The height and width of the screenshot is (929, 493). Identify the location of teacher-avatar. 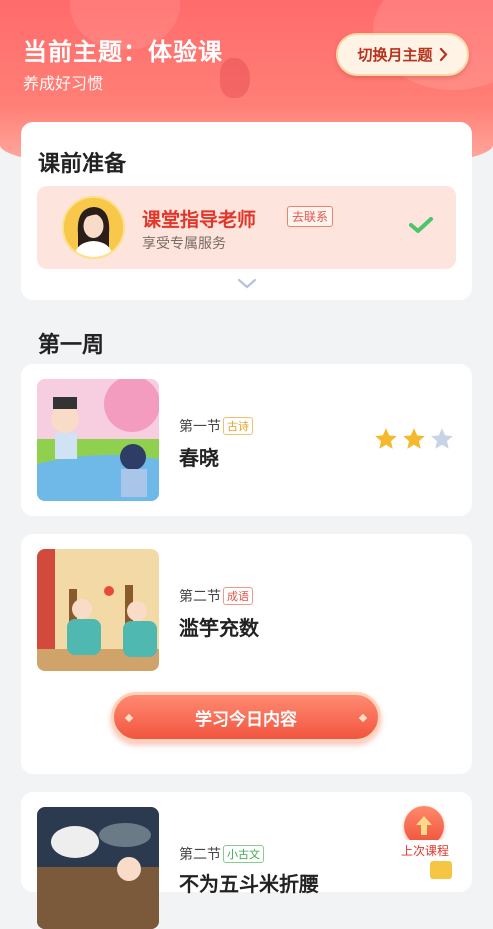
(93, 227).